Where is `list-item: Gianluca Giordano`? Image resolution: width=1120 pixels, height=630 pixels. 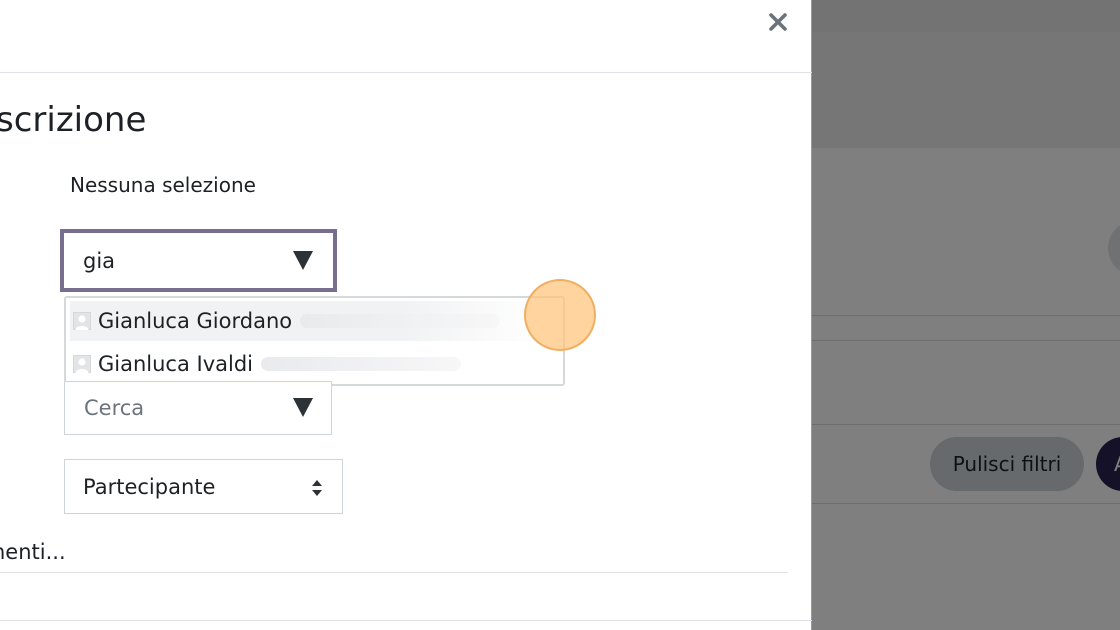
list-item: Gianluca Giordano is located at coordinates (307, 321).